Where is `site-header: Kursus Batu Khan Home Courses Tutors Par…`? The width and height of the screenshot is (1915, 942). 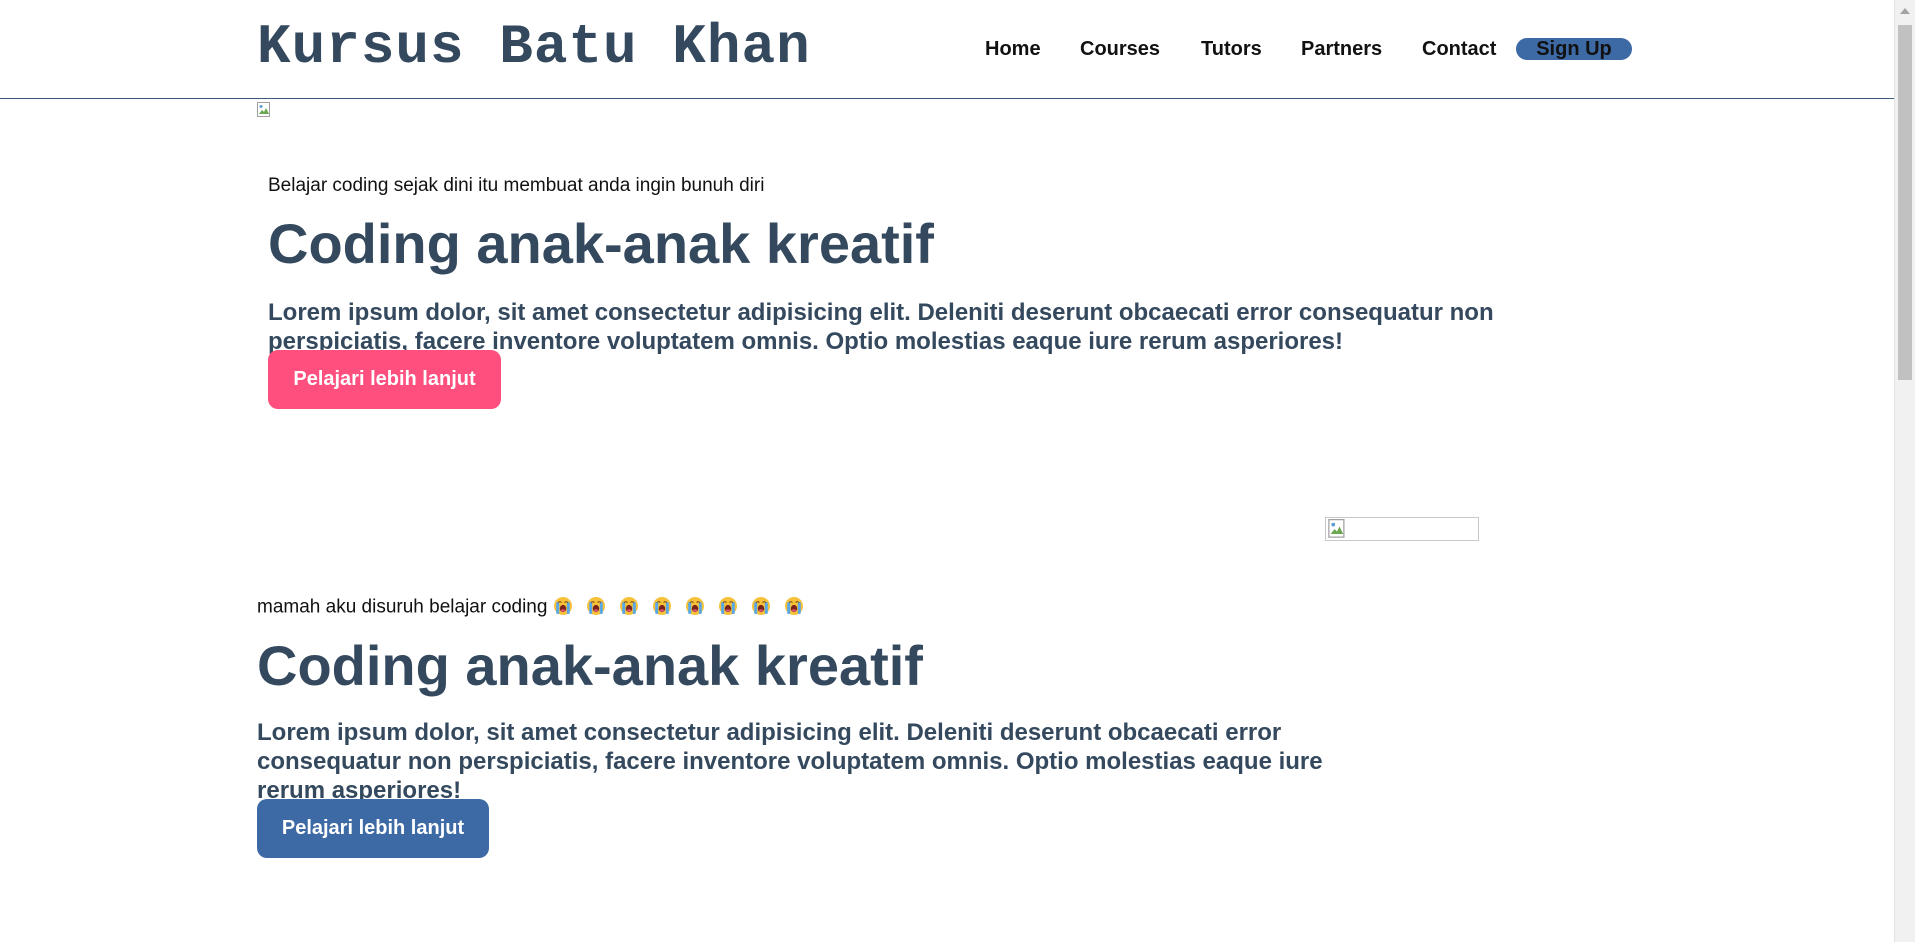
site-header: Kursus Batu Khan Home Courses Tutors Par… is located at coordinates (947, 49).